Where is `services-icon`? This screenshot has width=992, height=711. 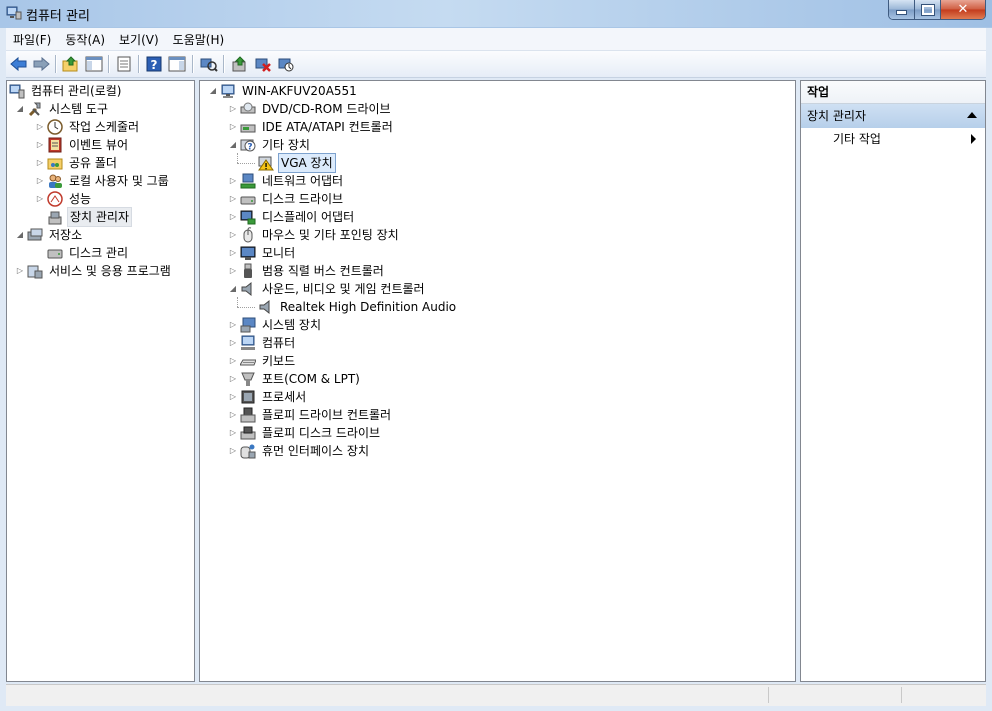 services-icon is located at coordinates (35, 271).